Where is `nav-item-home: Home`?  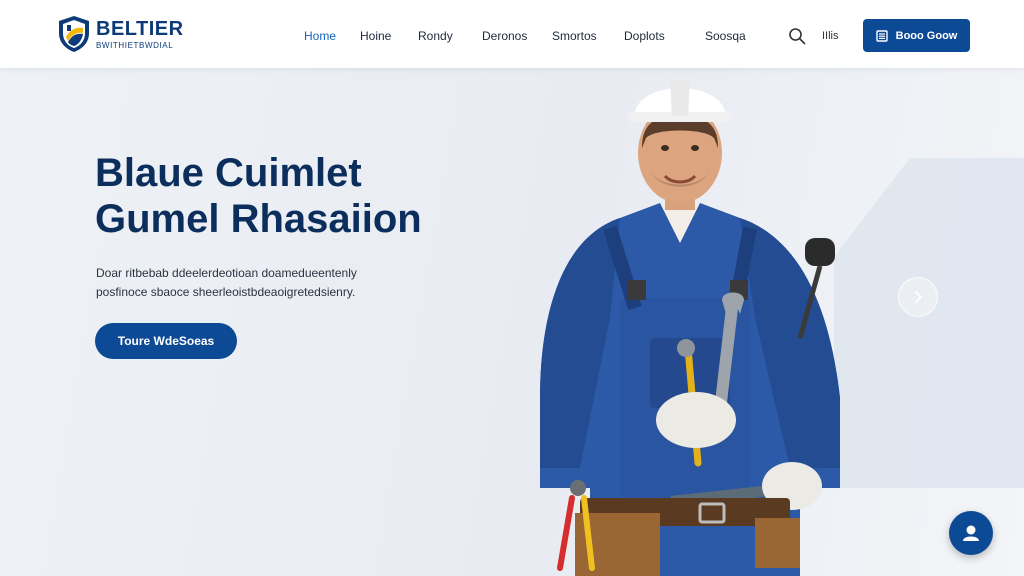 nav-item-home: Home is located at coordinates (320, 36).